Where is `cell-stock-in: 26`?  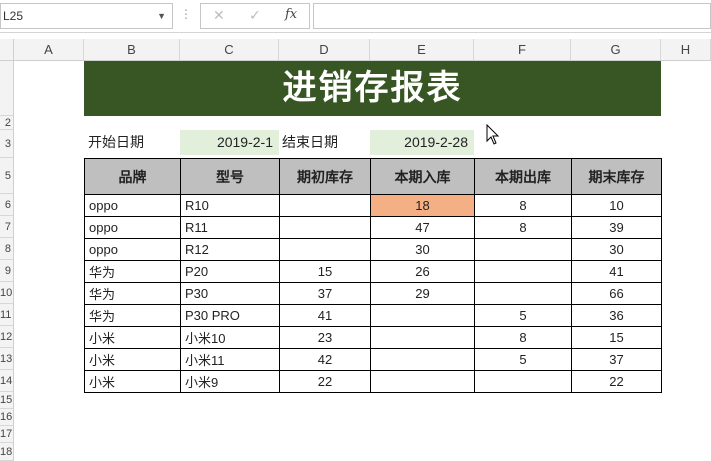
cell-stock-in: 26 is located at coordinates (422, 271).